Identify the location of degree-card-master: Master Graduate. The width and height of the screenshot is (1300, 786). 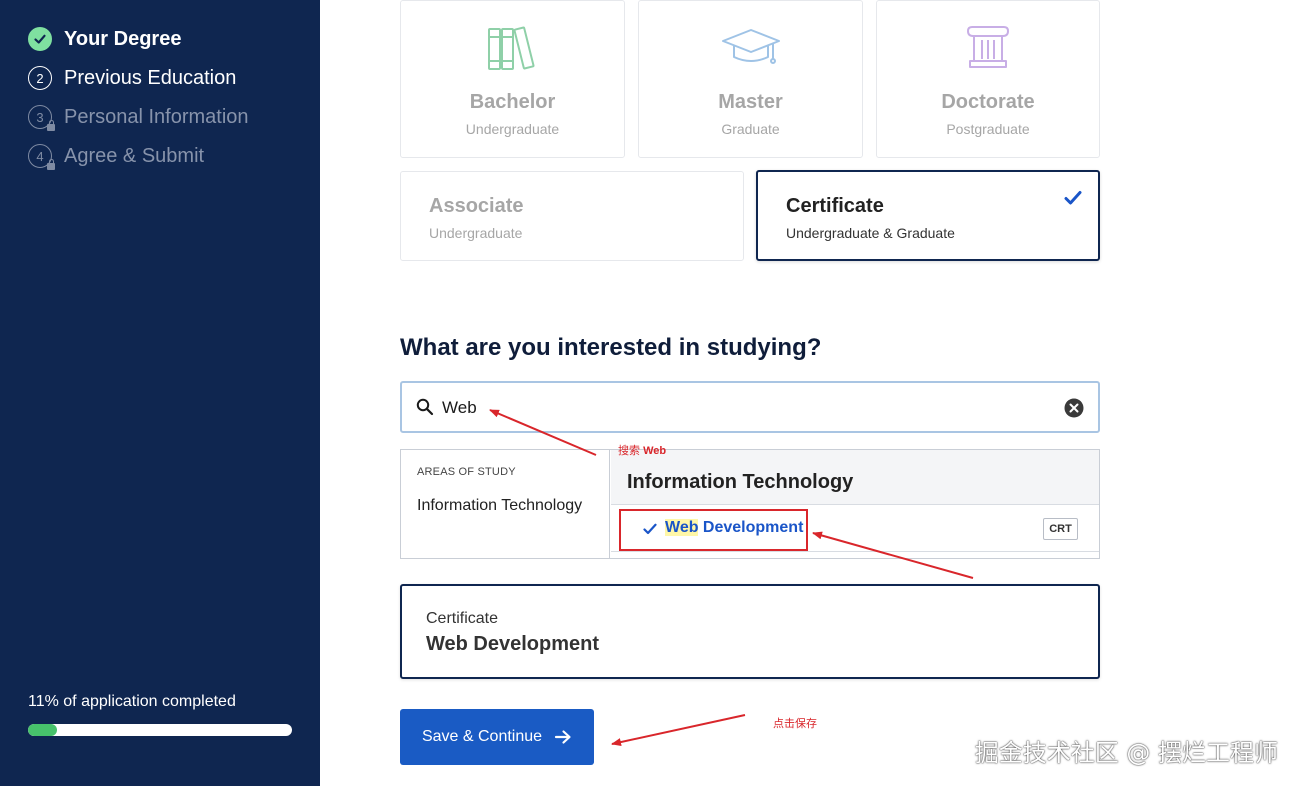
(750, 79).